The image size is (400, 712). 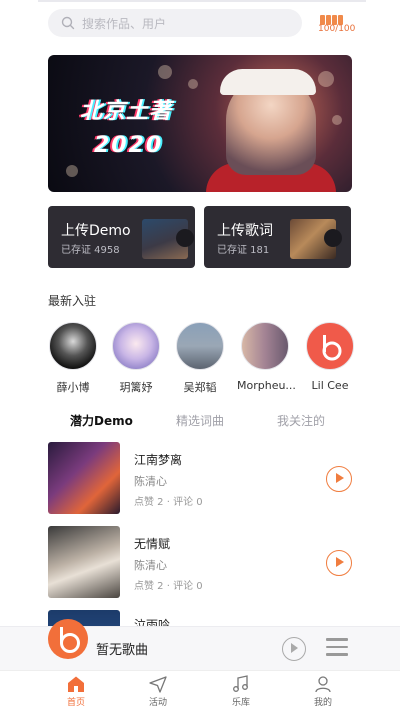 I want to click on upload-lyrics-count: 已存证 181, so click(x=243, y=250).